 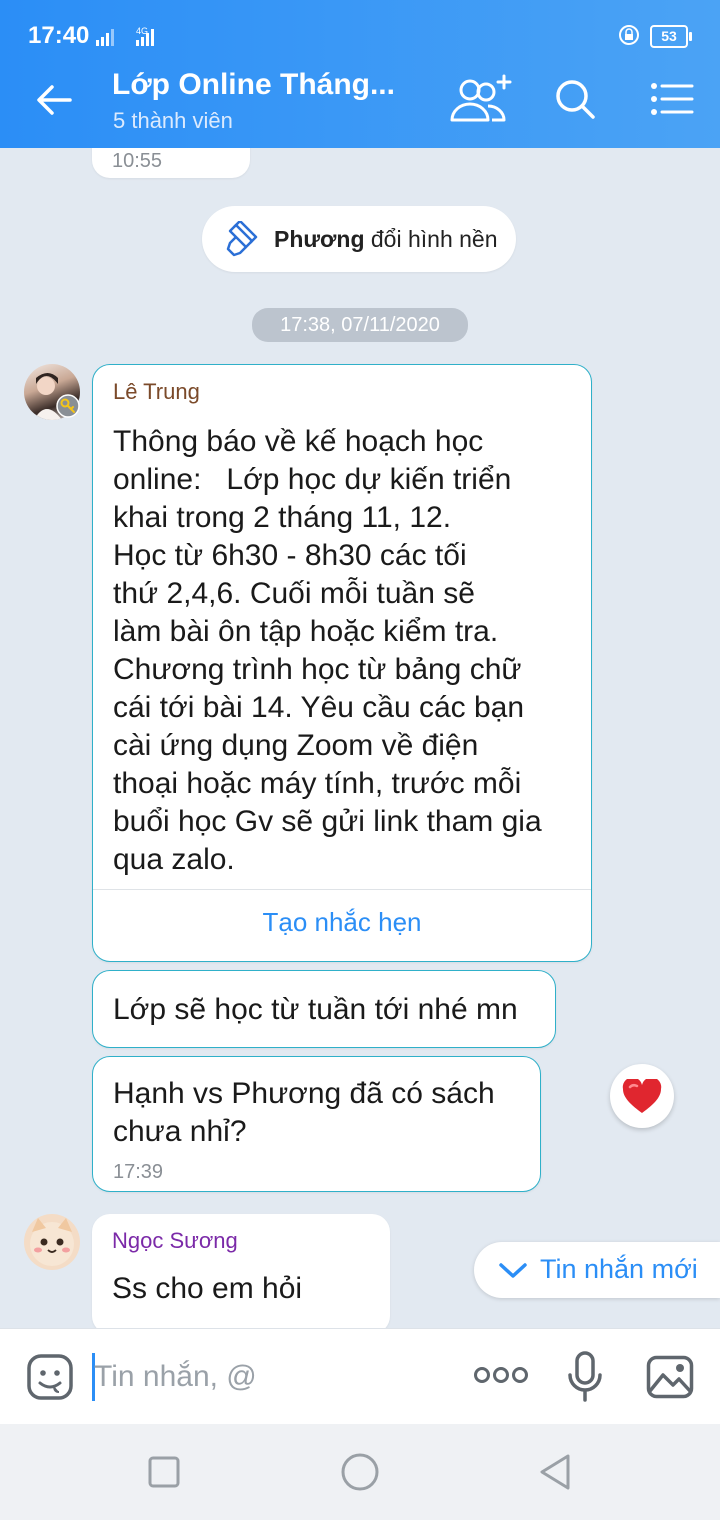 What do you see at coordinates (68, 406) in the screenshot?
I see `admin-key-badge-icon` at bounding box center [68, 406].